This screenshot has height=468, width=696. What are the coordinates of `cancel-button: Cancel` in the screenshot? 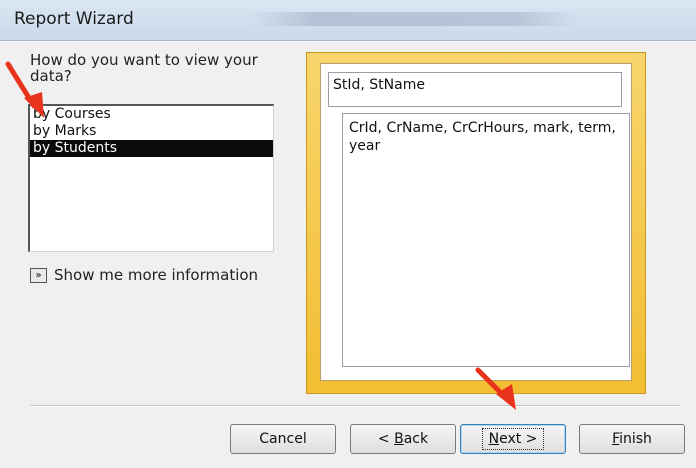 It's located at (283, 439).